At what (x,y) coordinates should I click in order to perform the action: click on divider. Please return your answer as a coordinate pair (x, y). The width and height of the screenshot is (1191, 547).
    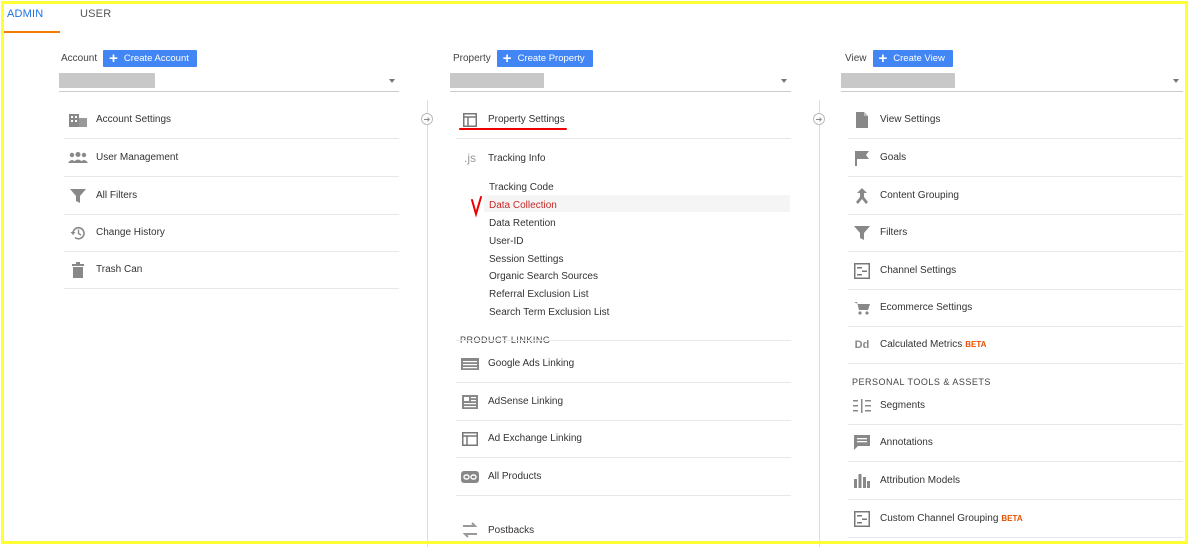
    Looking at the image, I should click on (623, 340).